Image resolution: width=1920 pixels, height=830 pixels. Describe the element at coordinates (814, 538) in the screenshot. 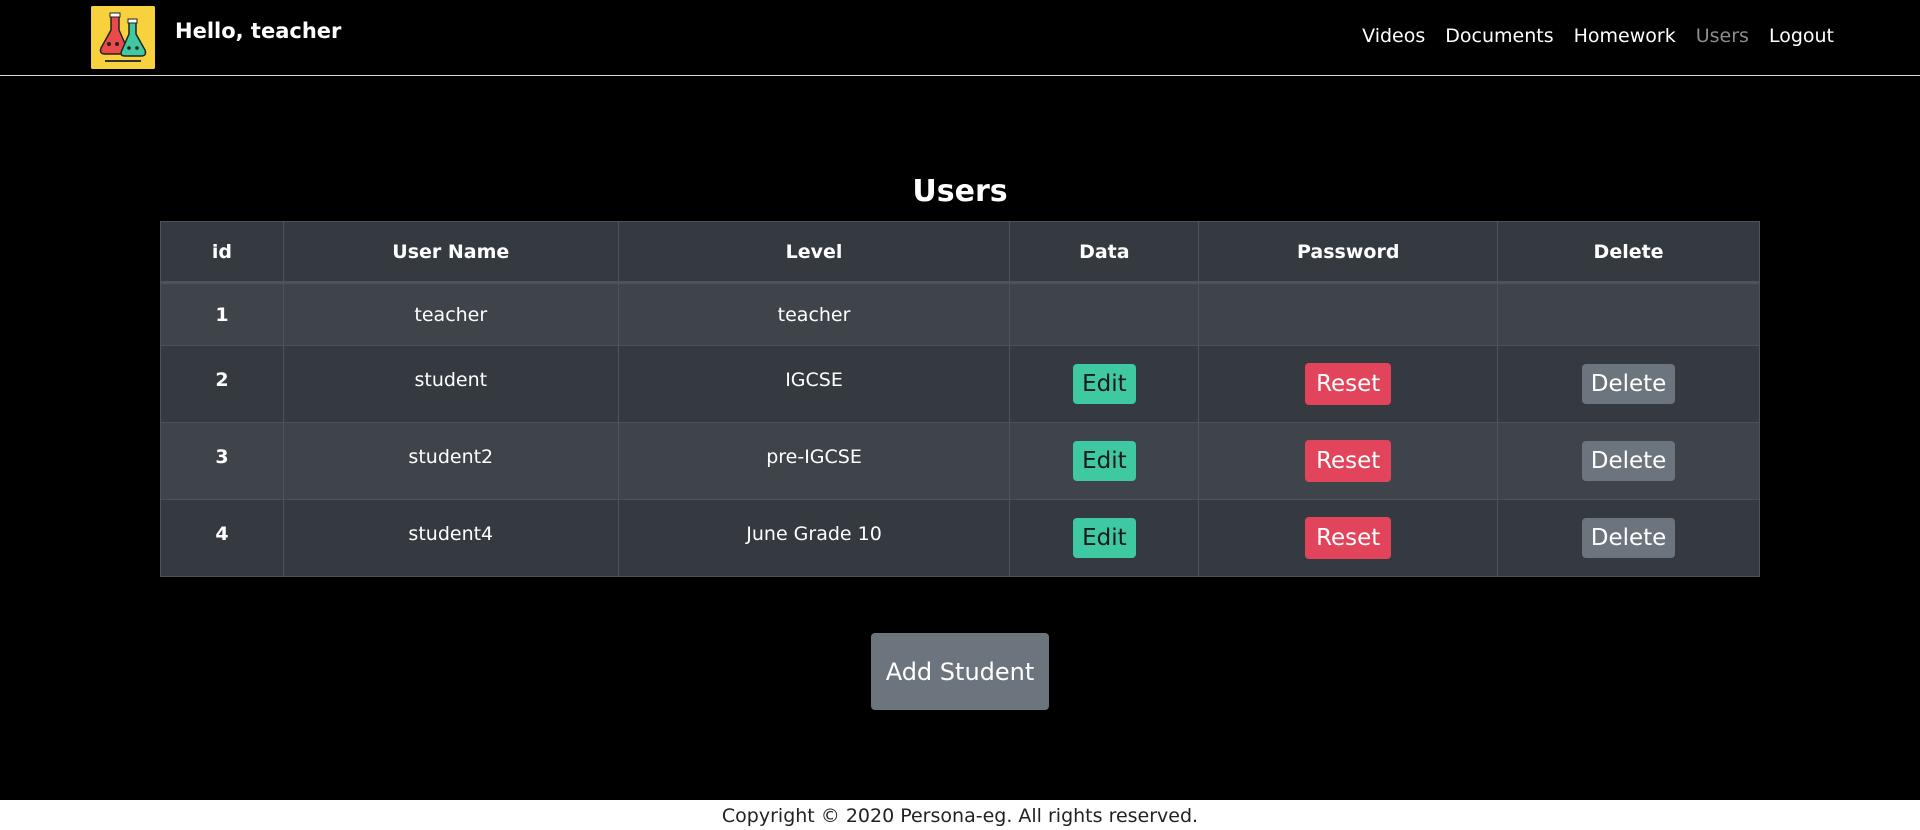

I see `user-level-cell: June Grade 10` at that location.